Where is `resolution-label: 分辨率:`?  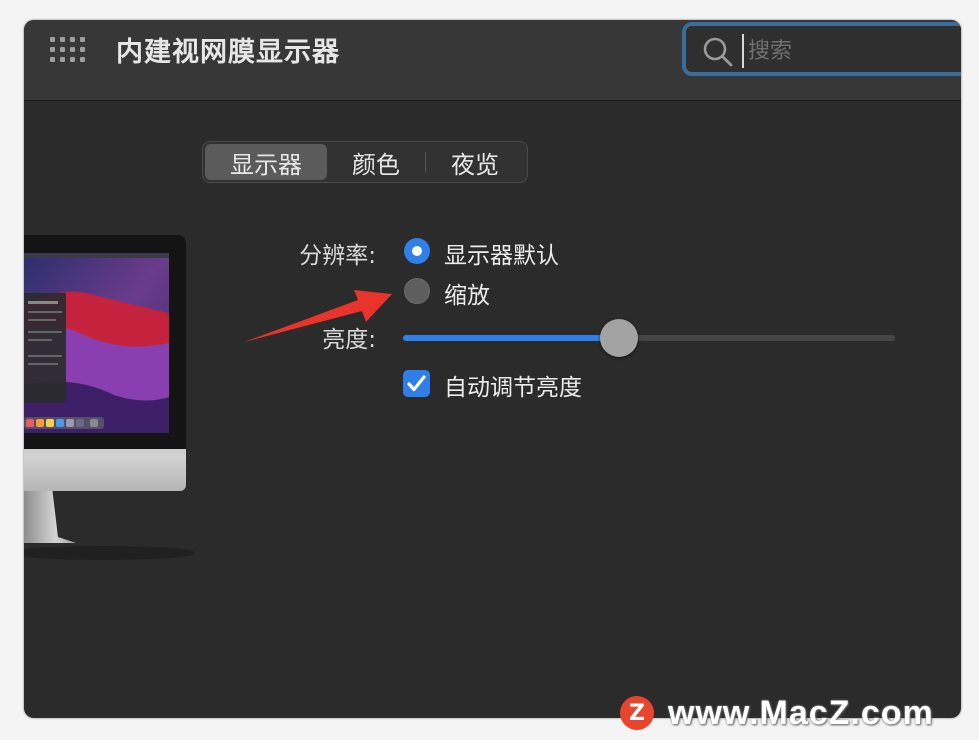
resolution-label: 分辨率: is located at coordinates (337, 256).